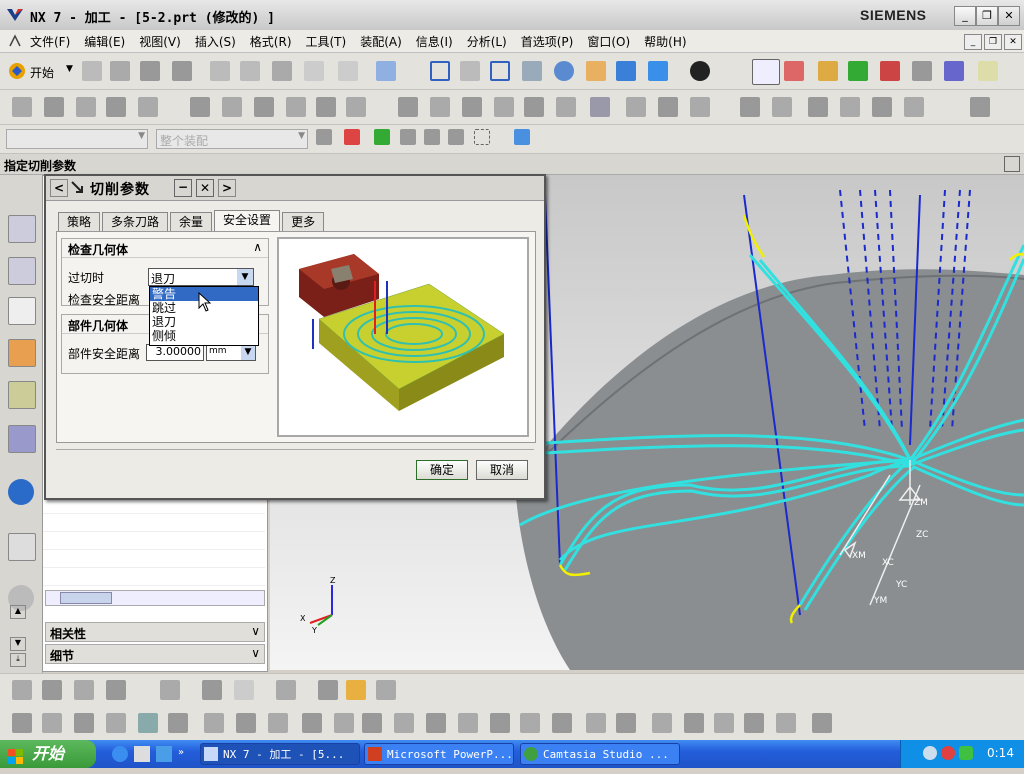  I want to click on orient-view-icon, so click(658, 71).